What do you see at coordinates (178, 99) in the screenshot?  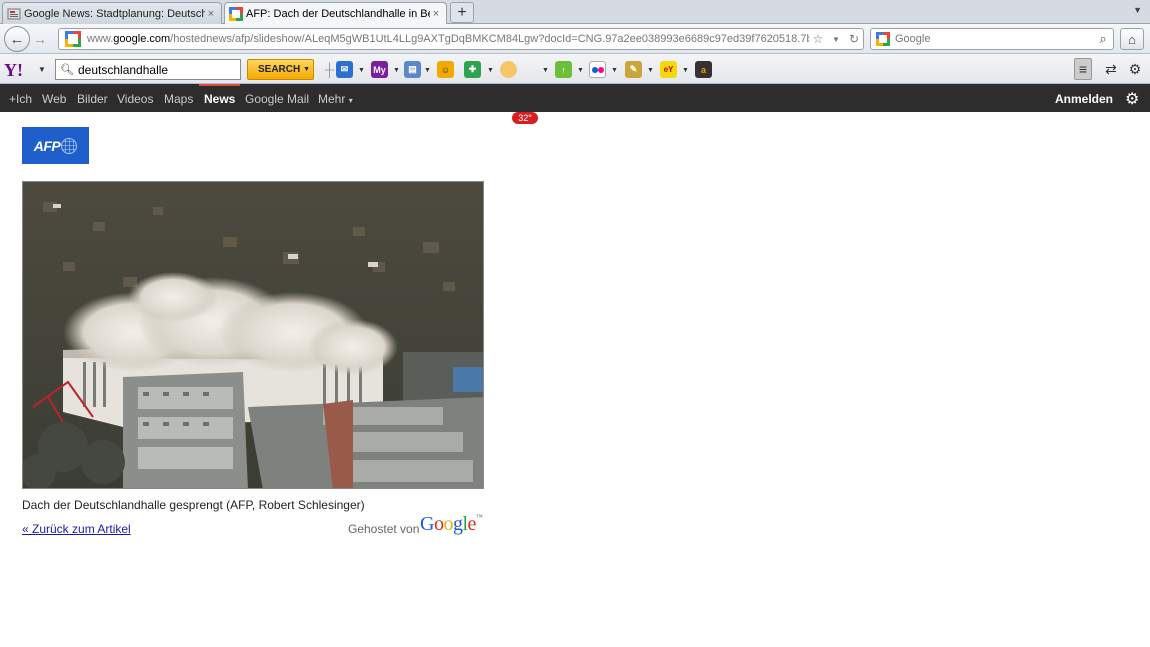 I see `gbar-item-maps: Maps` at bounding box center [178, 99].